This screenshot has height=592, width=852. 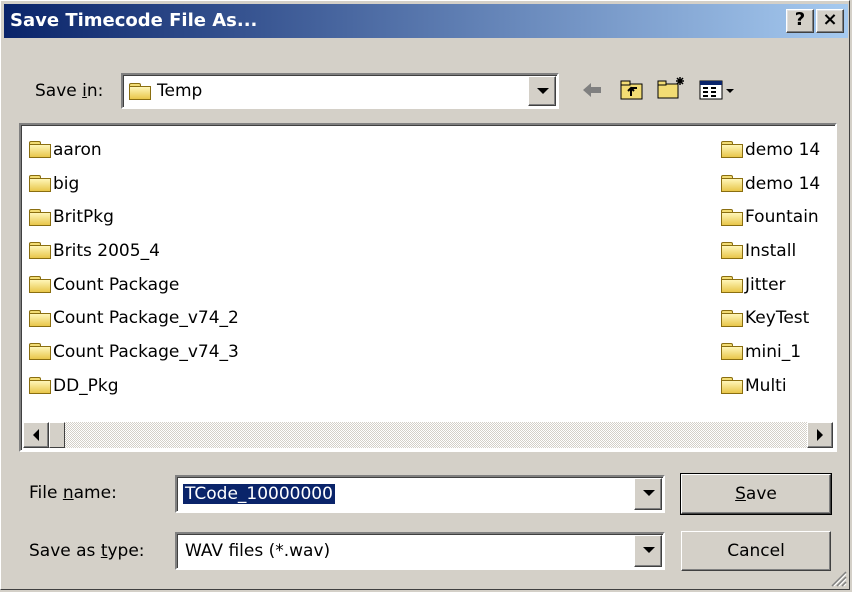 I want to click on list-item: Jitter, so click(x=770, y=285).